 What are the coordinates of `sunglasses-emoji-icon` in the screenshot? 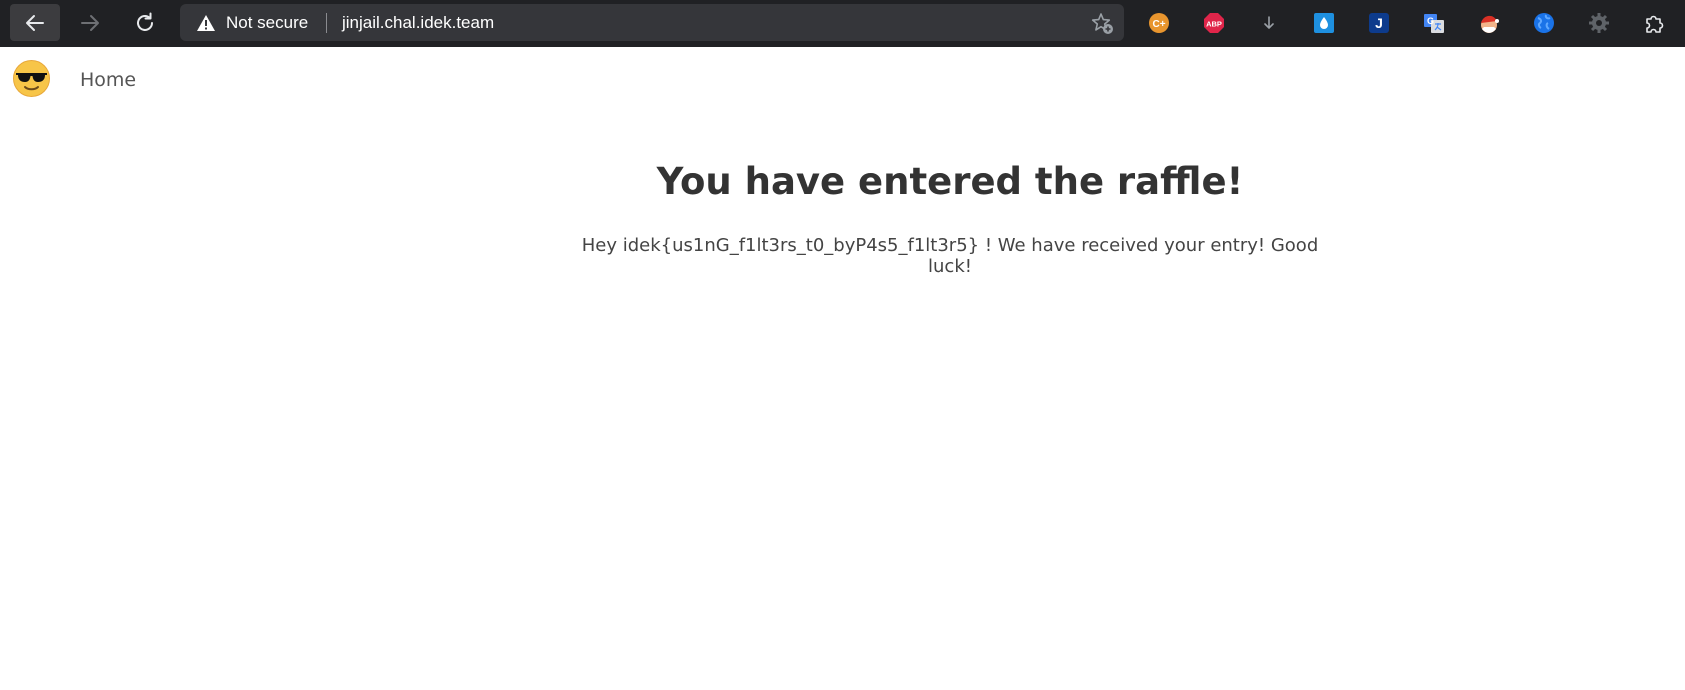 It's located at (31, 78).